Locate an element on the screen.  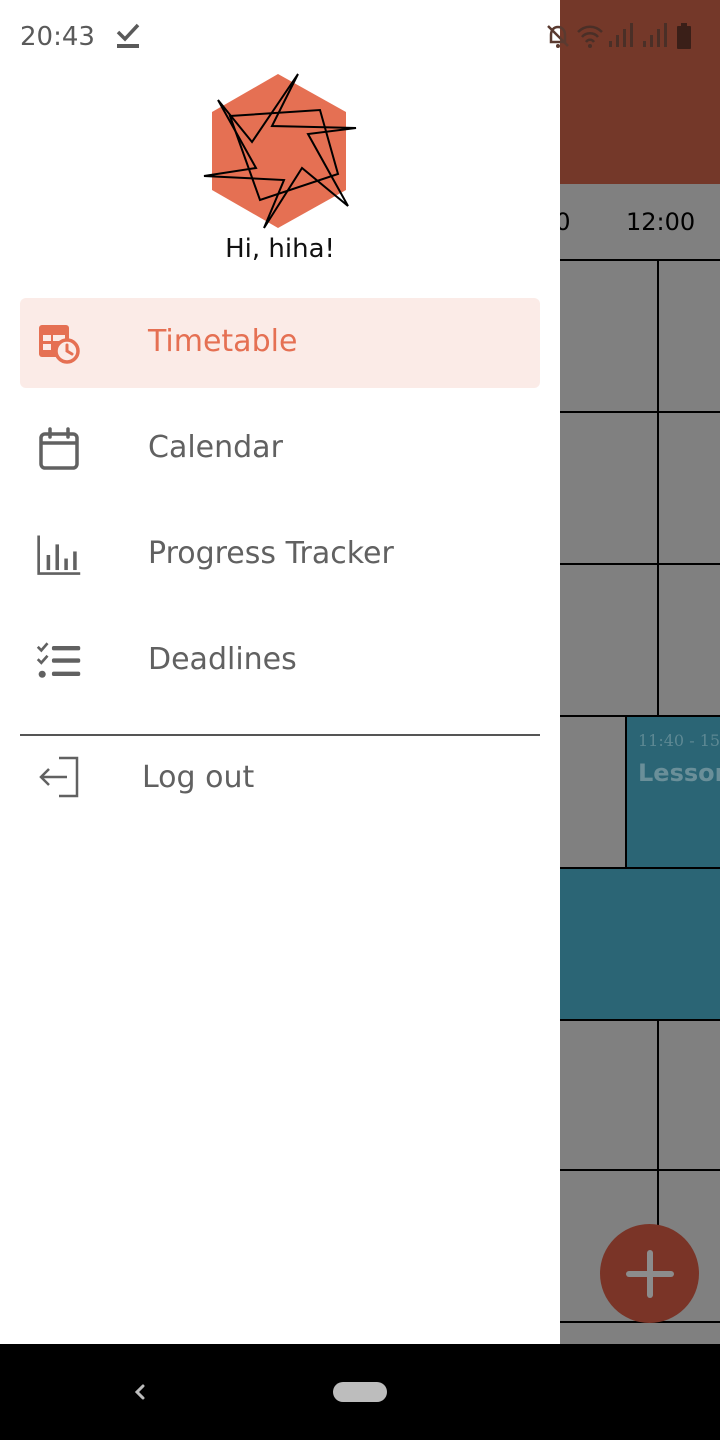
wifi-icon is located at coordinates (590, 36).